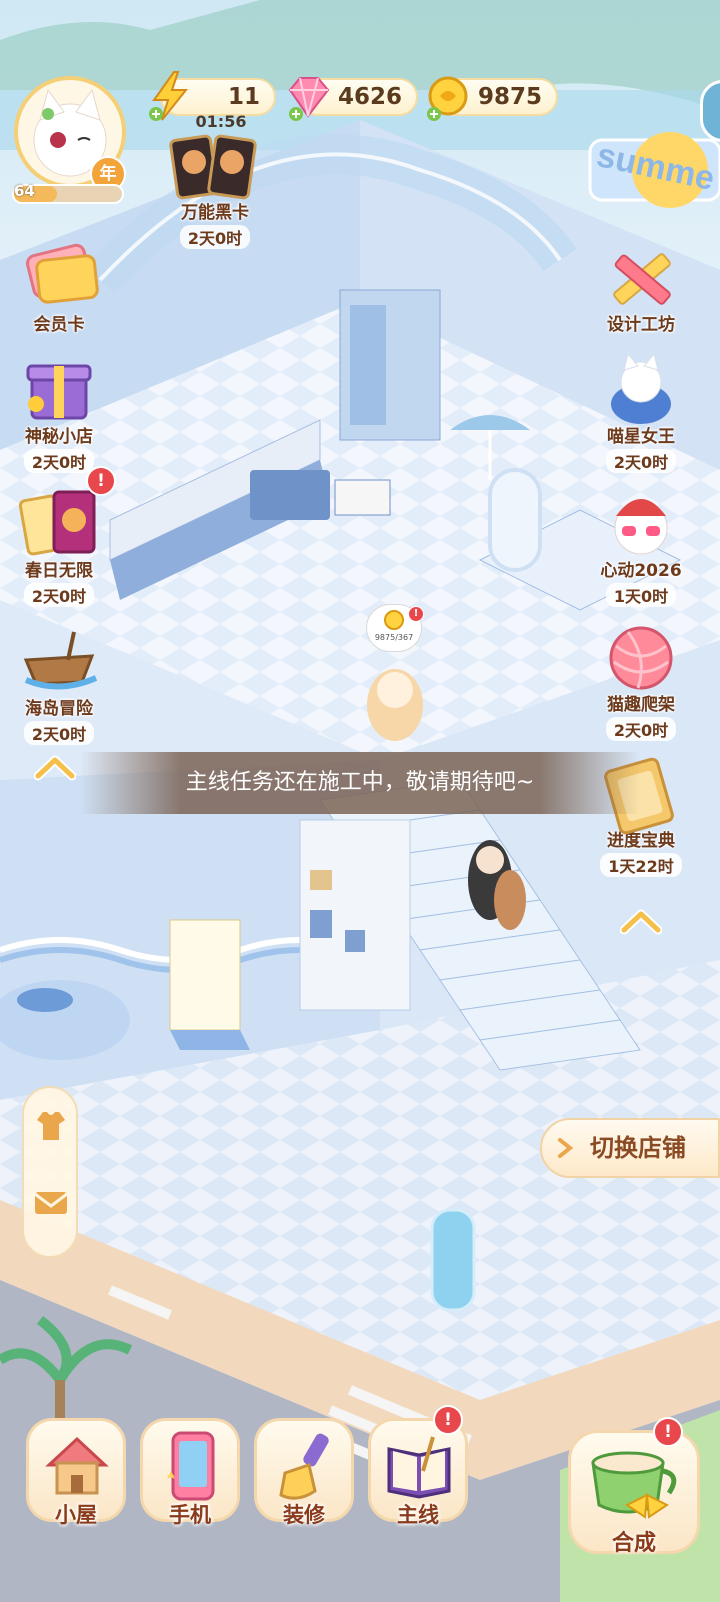 This screenshot has height=1602, width=720. What do you see at coordinates (191, 1466) in the screenshot?
I see `phone-icon` at bounding box center [191, 1466].